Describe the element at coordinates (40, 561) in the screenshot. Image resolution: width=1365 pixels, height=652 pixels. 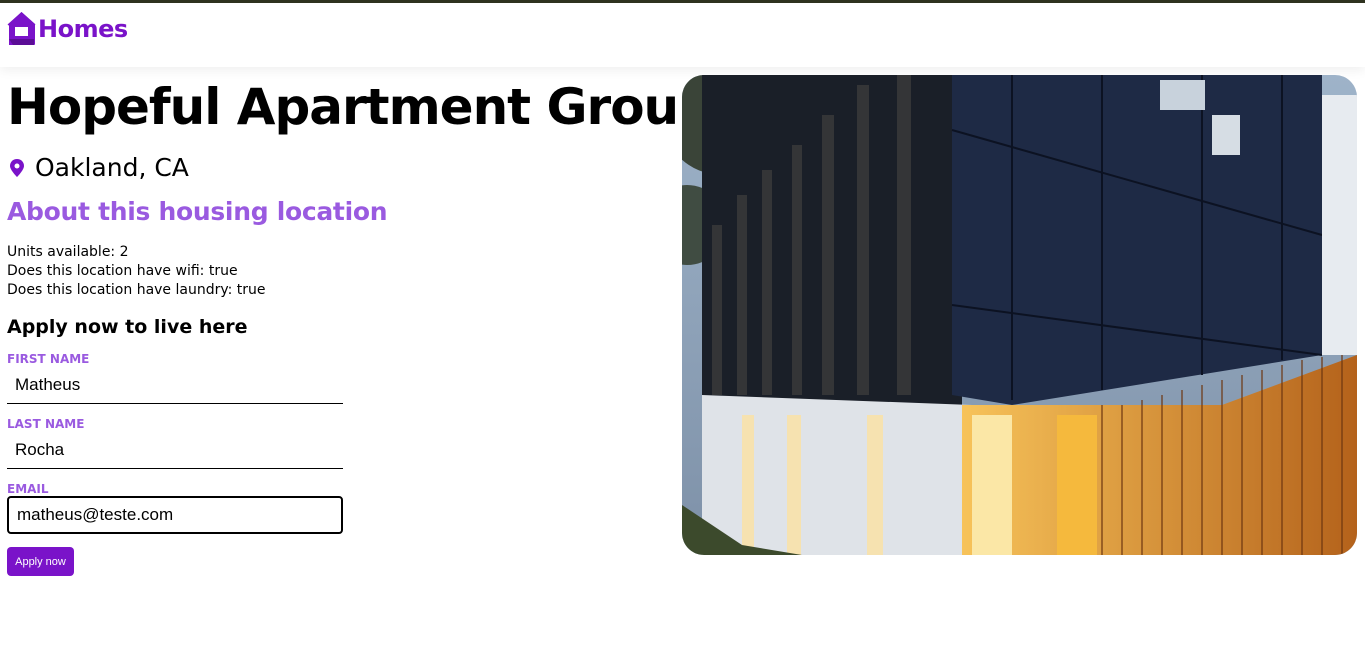
I see `apply-now-button: Apply now` at that location.